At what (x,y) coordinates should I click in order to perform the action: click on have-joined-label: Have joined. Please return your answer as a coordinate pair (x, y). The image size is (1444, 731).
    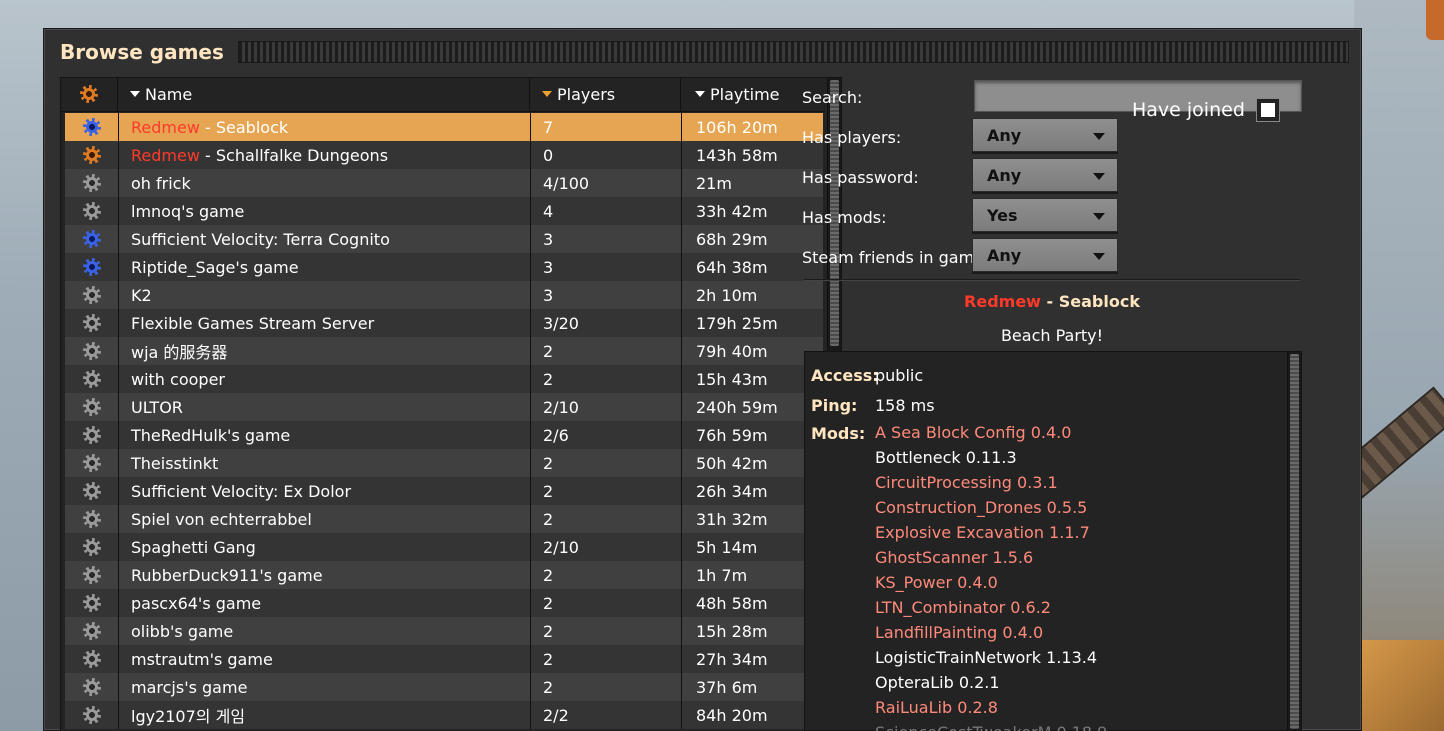
    Looking at the image, I should click on (1188, 110).